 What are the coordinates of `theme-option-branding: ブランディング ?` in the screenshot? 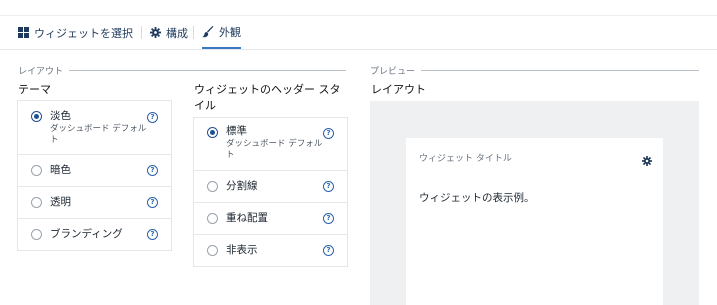 It's located at (94, 234).